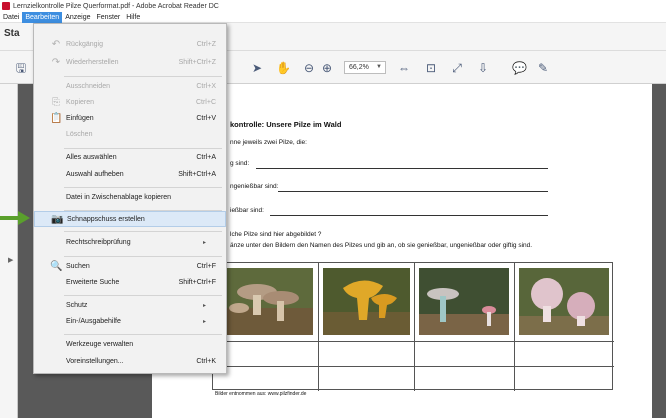  What do you see at coordinates (276, 234) in the screenshot?
I see `doc-question-2: lche Pilze sind hier abgebildet ?` at bounding box center [276, 234].